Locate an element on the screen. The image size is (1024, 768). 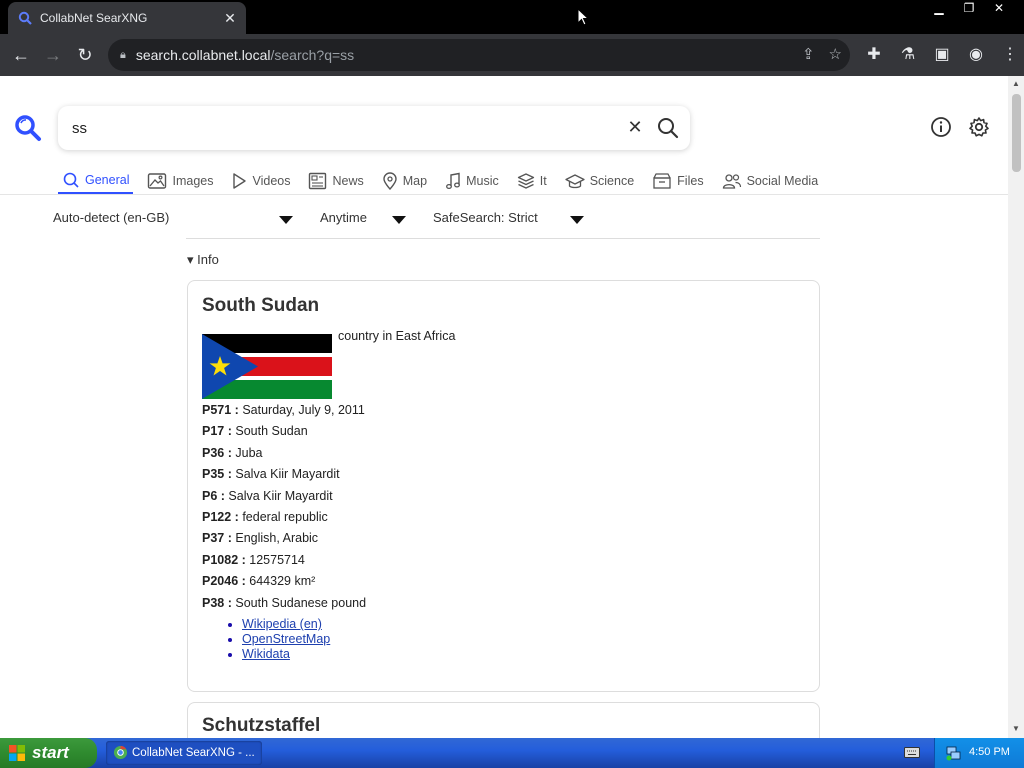
search-submit-icon is located at coordinates (668, 128).